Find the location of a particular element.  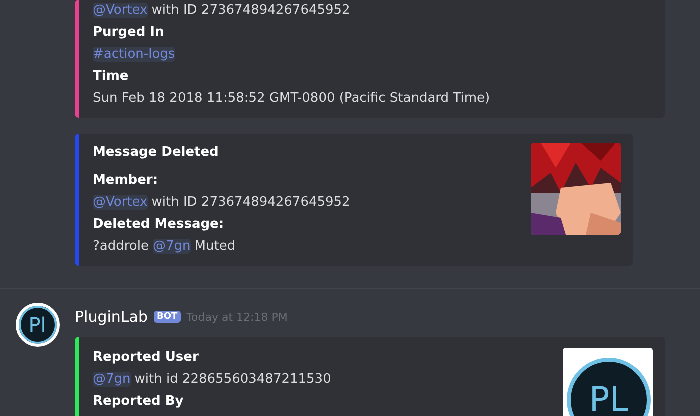

mention-link: #action-logs is located at coordinates (134, 54).